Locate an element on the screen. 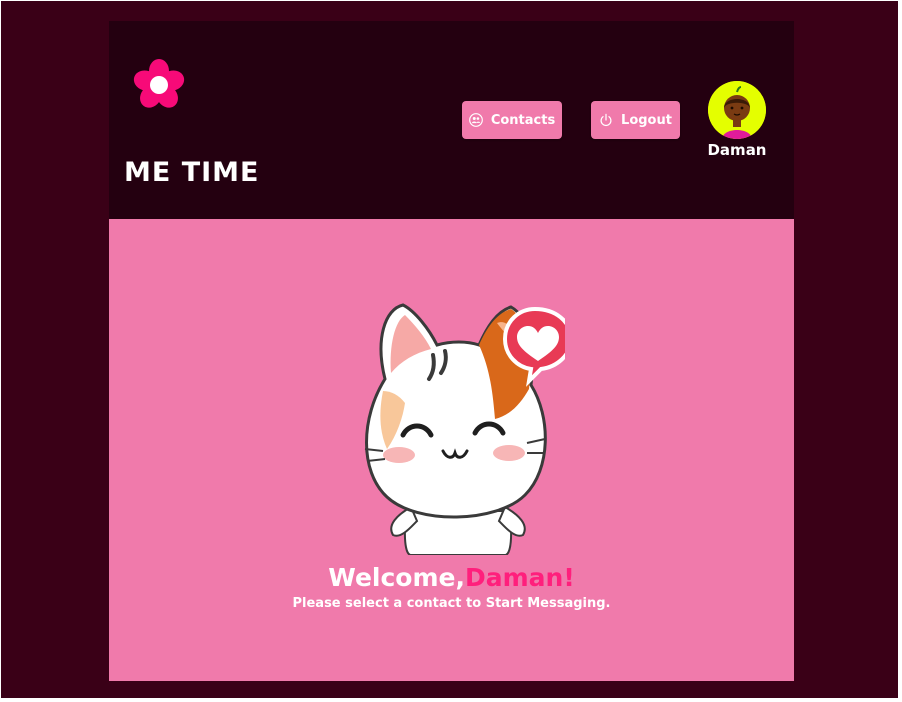  logout-button: Logout is located at coordinates (635, 120).